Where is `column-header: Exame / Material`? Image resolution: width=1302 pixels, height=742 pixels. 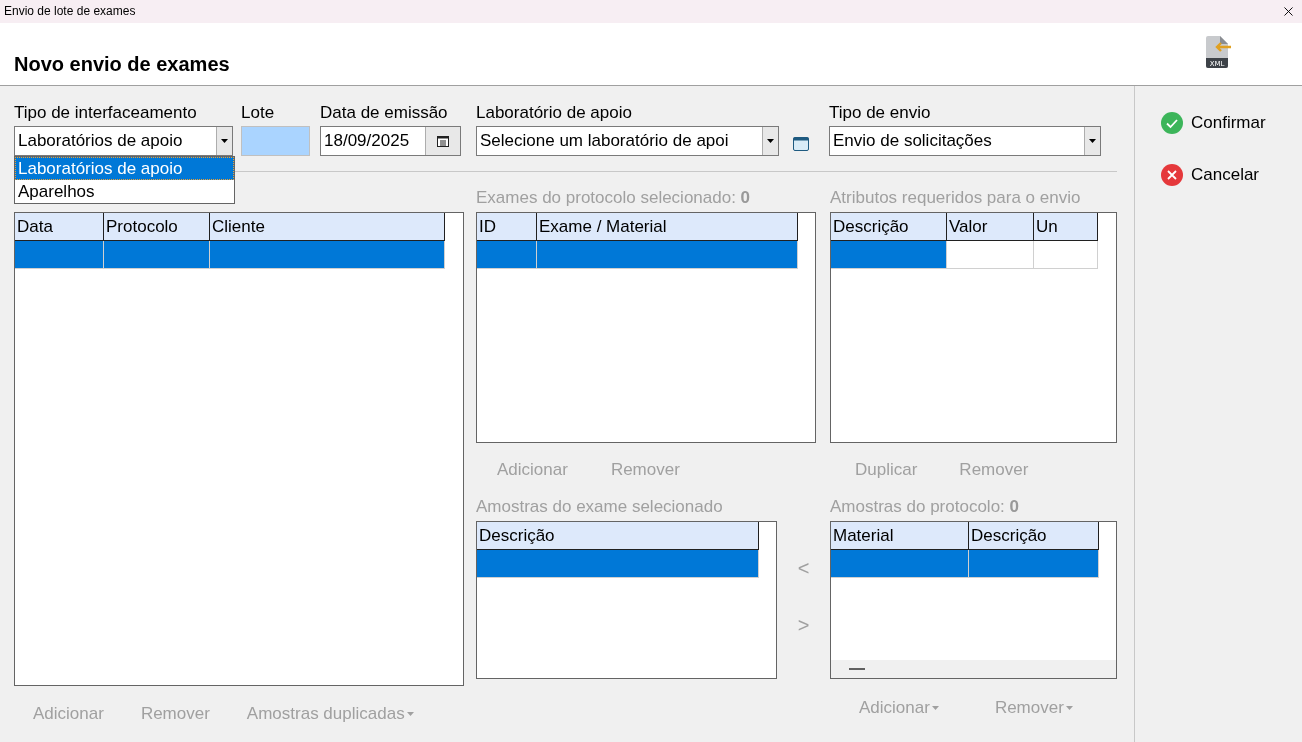 column-header: Exame / Material is located at coordinates (667, 227).